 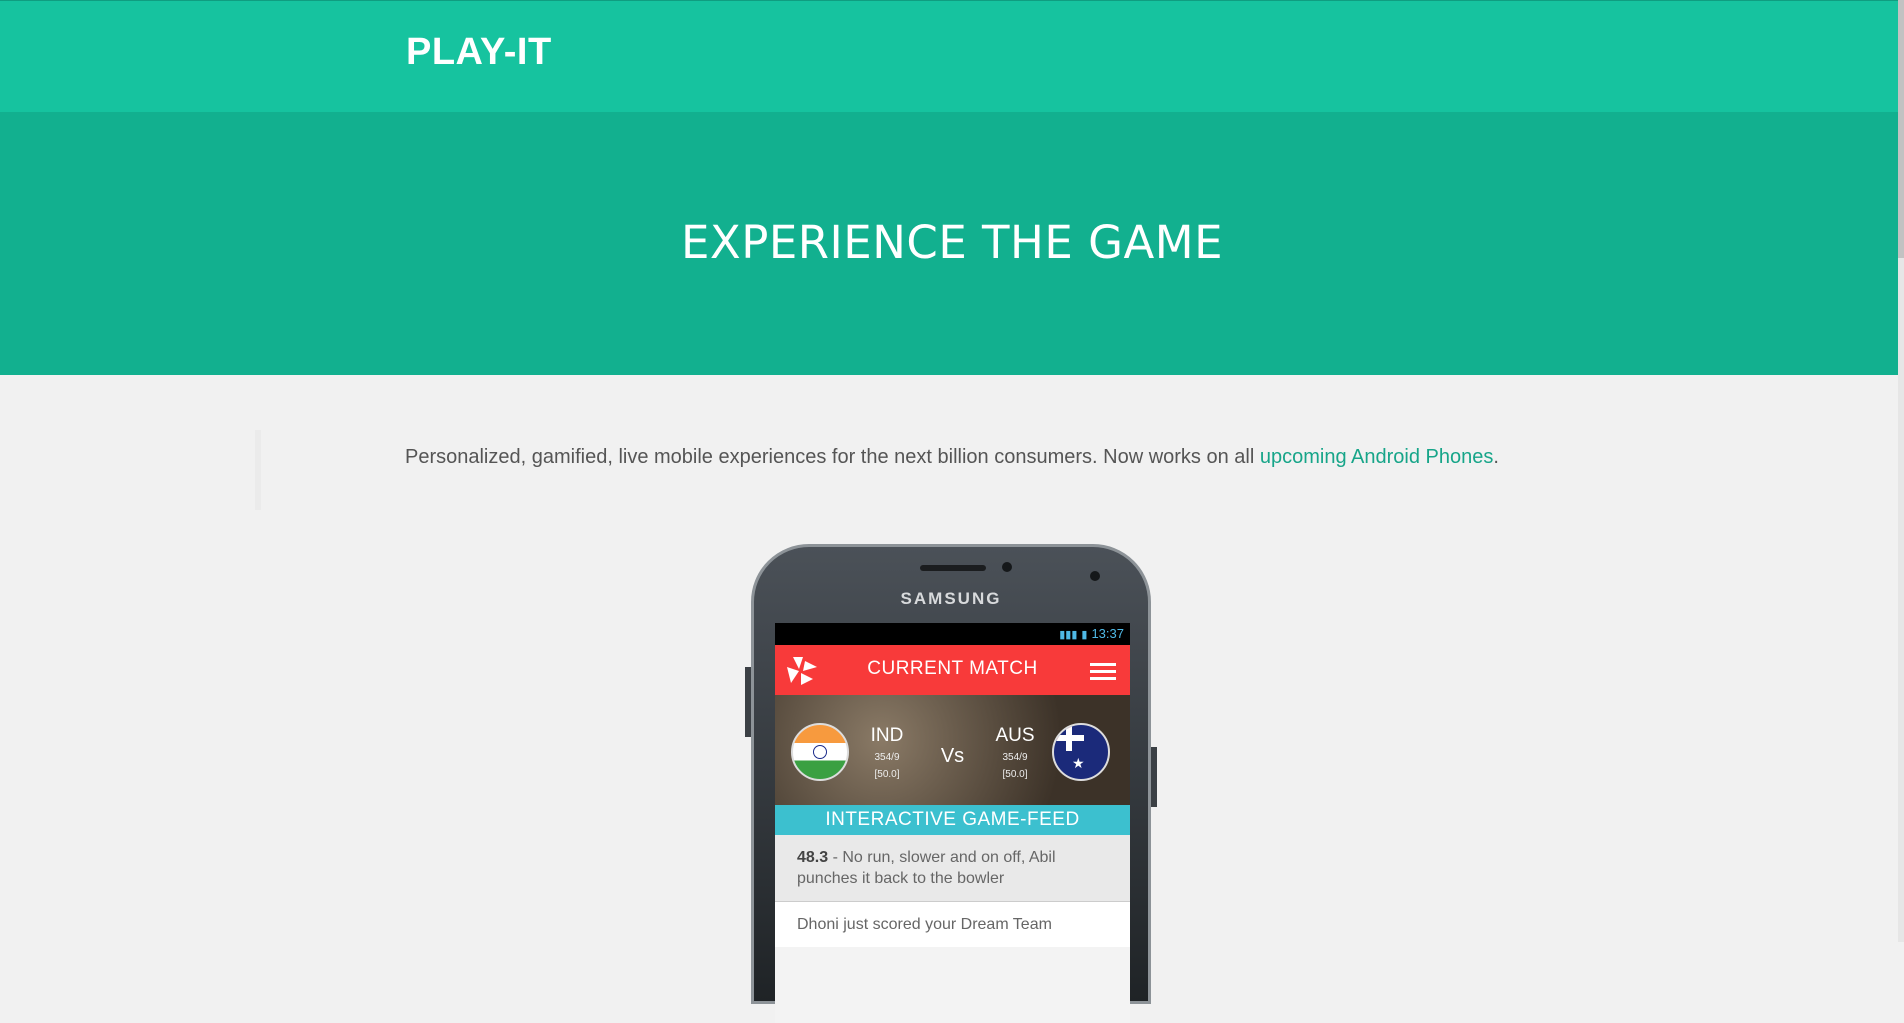 I want to click on app-title: CURRENT MATCH, so click(x=952, y=668).